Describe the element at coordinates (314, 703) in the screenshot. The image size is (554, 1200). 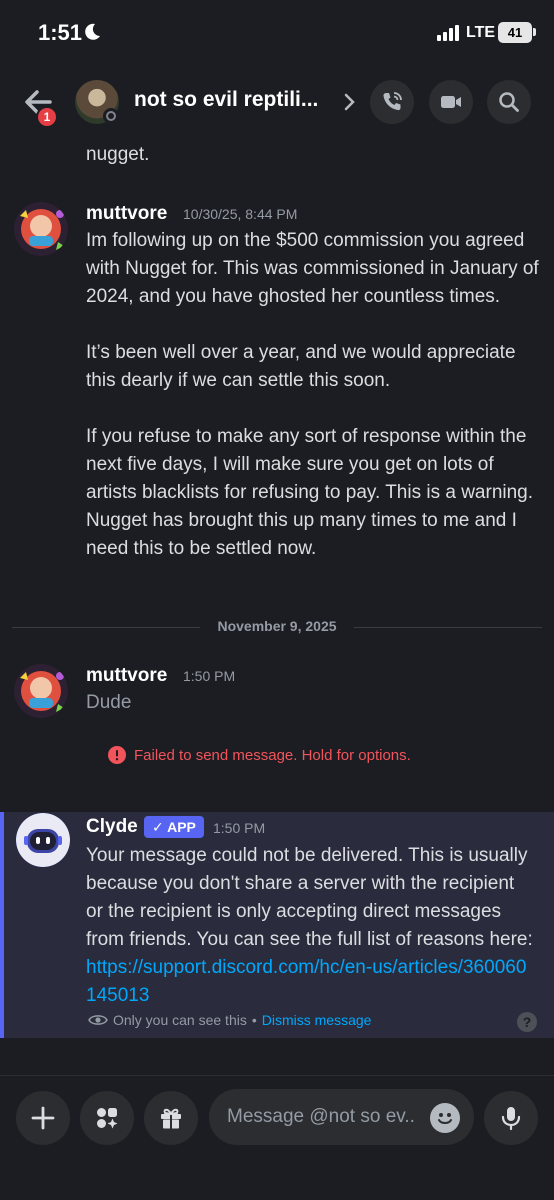
I see `failed-message-content: Dude` at that location.